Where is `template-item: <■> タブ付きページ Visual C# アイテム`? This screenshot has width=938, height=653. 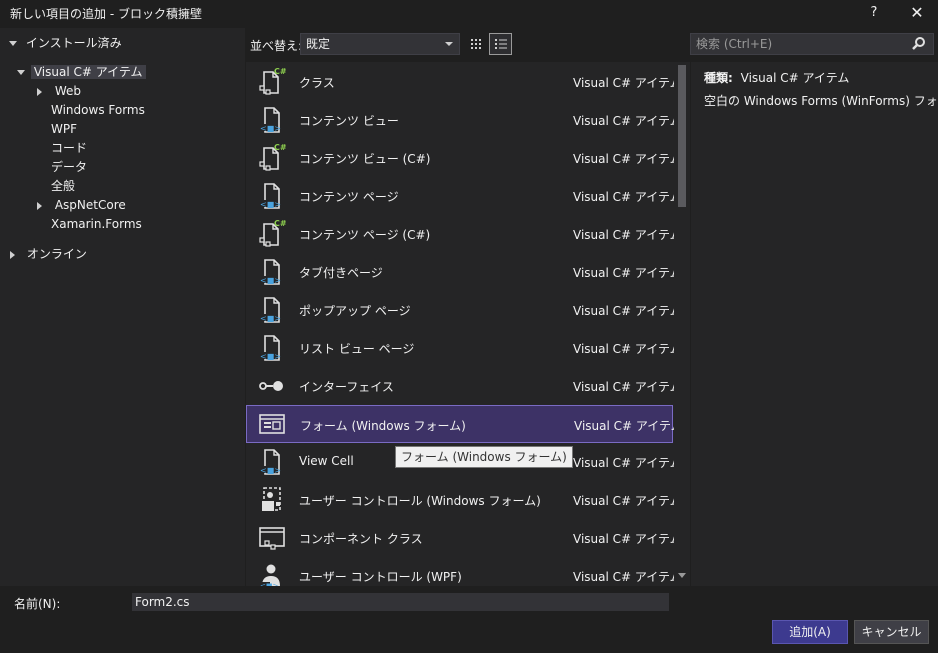 template-item: <■> タブ付きページ Visual C# アイテム is located at coordinates (464, 272).